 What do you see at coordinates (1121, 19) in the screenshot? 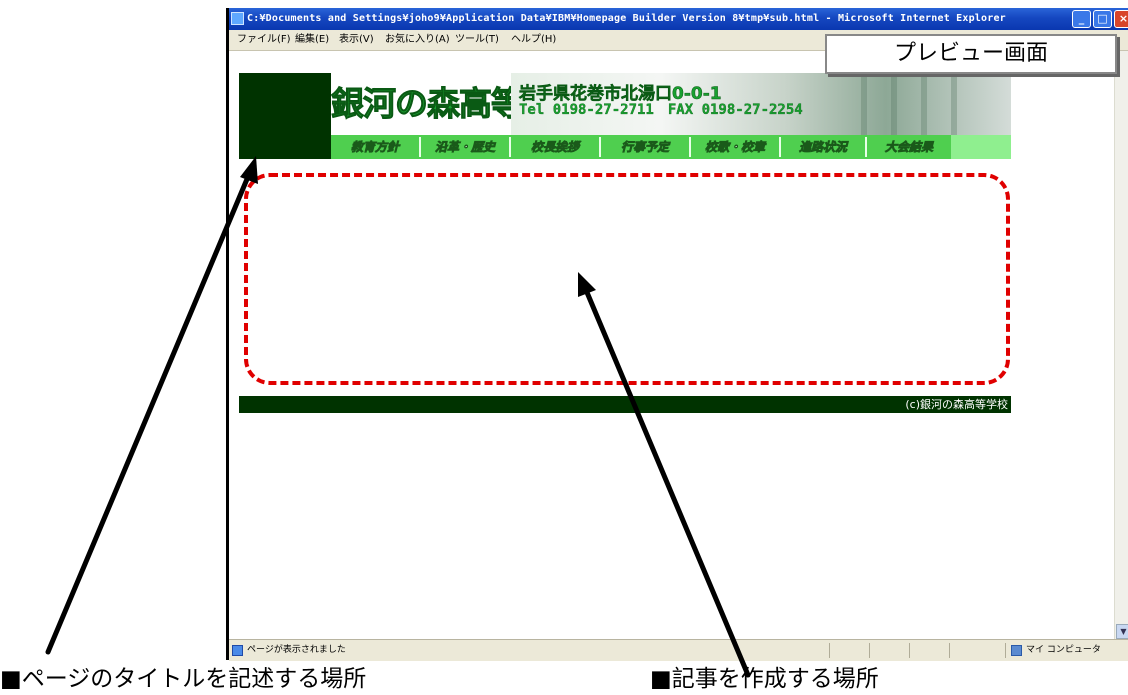
I see `close-button: ×` at bounding box center [1121, 19].